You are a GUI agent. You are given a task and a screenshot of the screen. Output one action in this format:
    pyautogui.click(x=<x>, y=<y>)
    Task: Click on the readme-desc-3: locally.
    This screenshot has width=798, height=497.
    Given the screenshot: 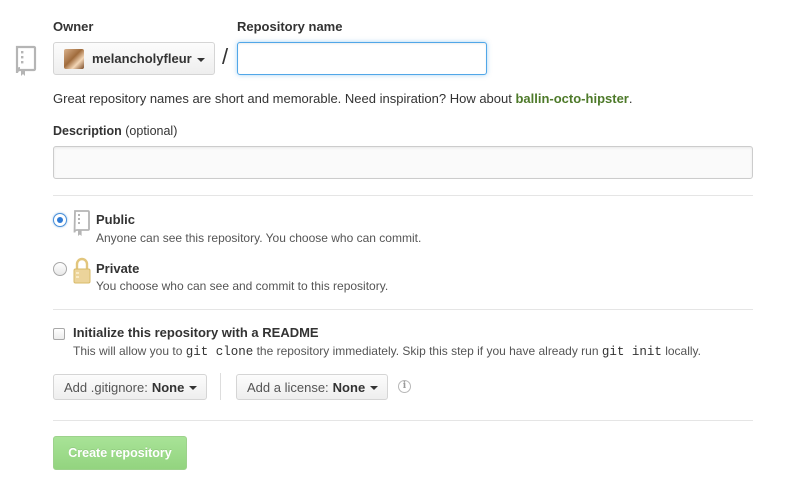 What is the action you would take?
    pyautogui.click(x=681, y=351)
    